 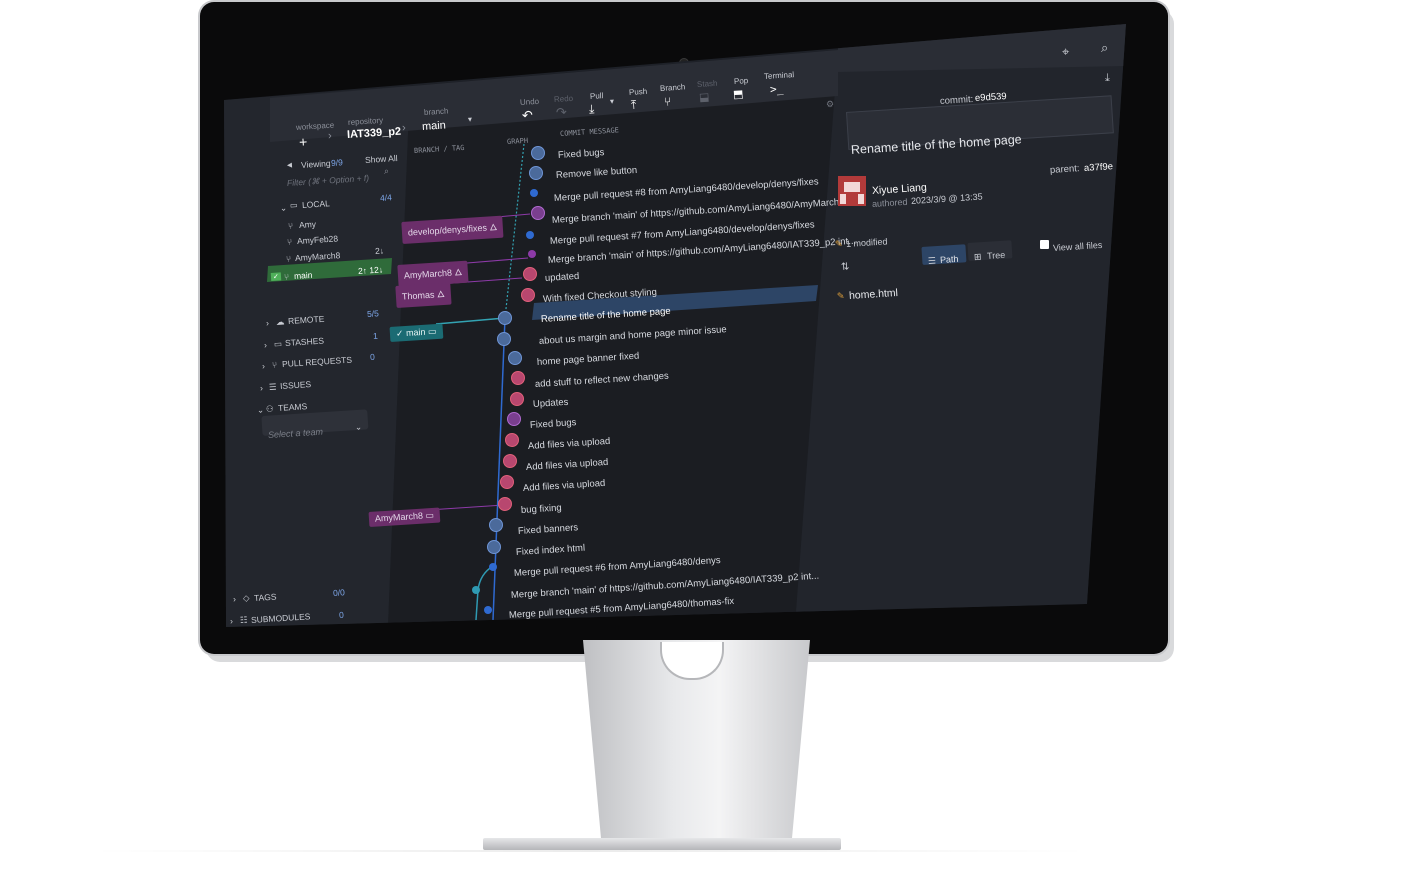 What do you see at coordinates (447, 230) in the screenshot?
I see `branch-tag-label: develop/denys/fixes` at bounding box center [447, 230].